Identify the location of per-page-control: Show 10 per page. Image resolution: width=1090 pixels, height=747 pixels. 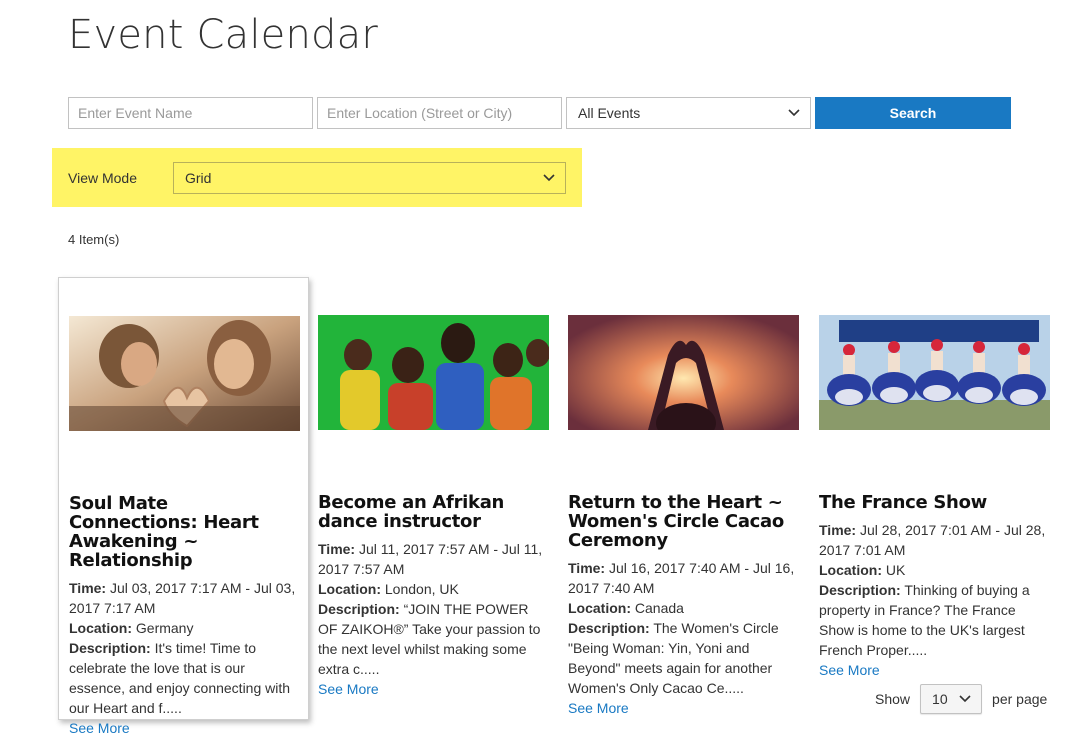
(961, 699).